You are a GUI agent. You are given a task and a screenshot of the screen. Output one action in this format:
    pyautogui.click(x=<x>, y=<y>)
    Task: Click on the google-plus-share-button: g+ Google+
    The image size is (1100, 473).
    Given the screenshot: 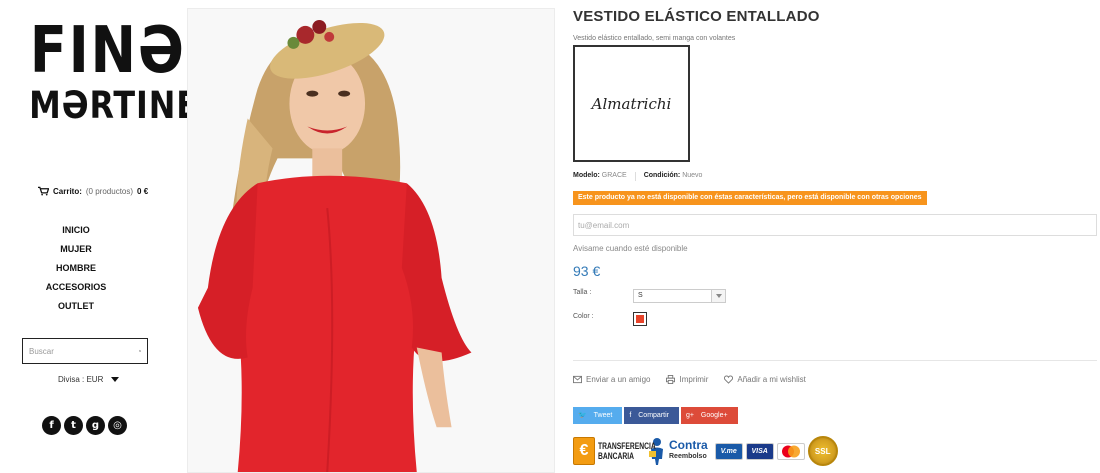 What is the action you would take?
    pyautogui.click(x=709, y=415)
    